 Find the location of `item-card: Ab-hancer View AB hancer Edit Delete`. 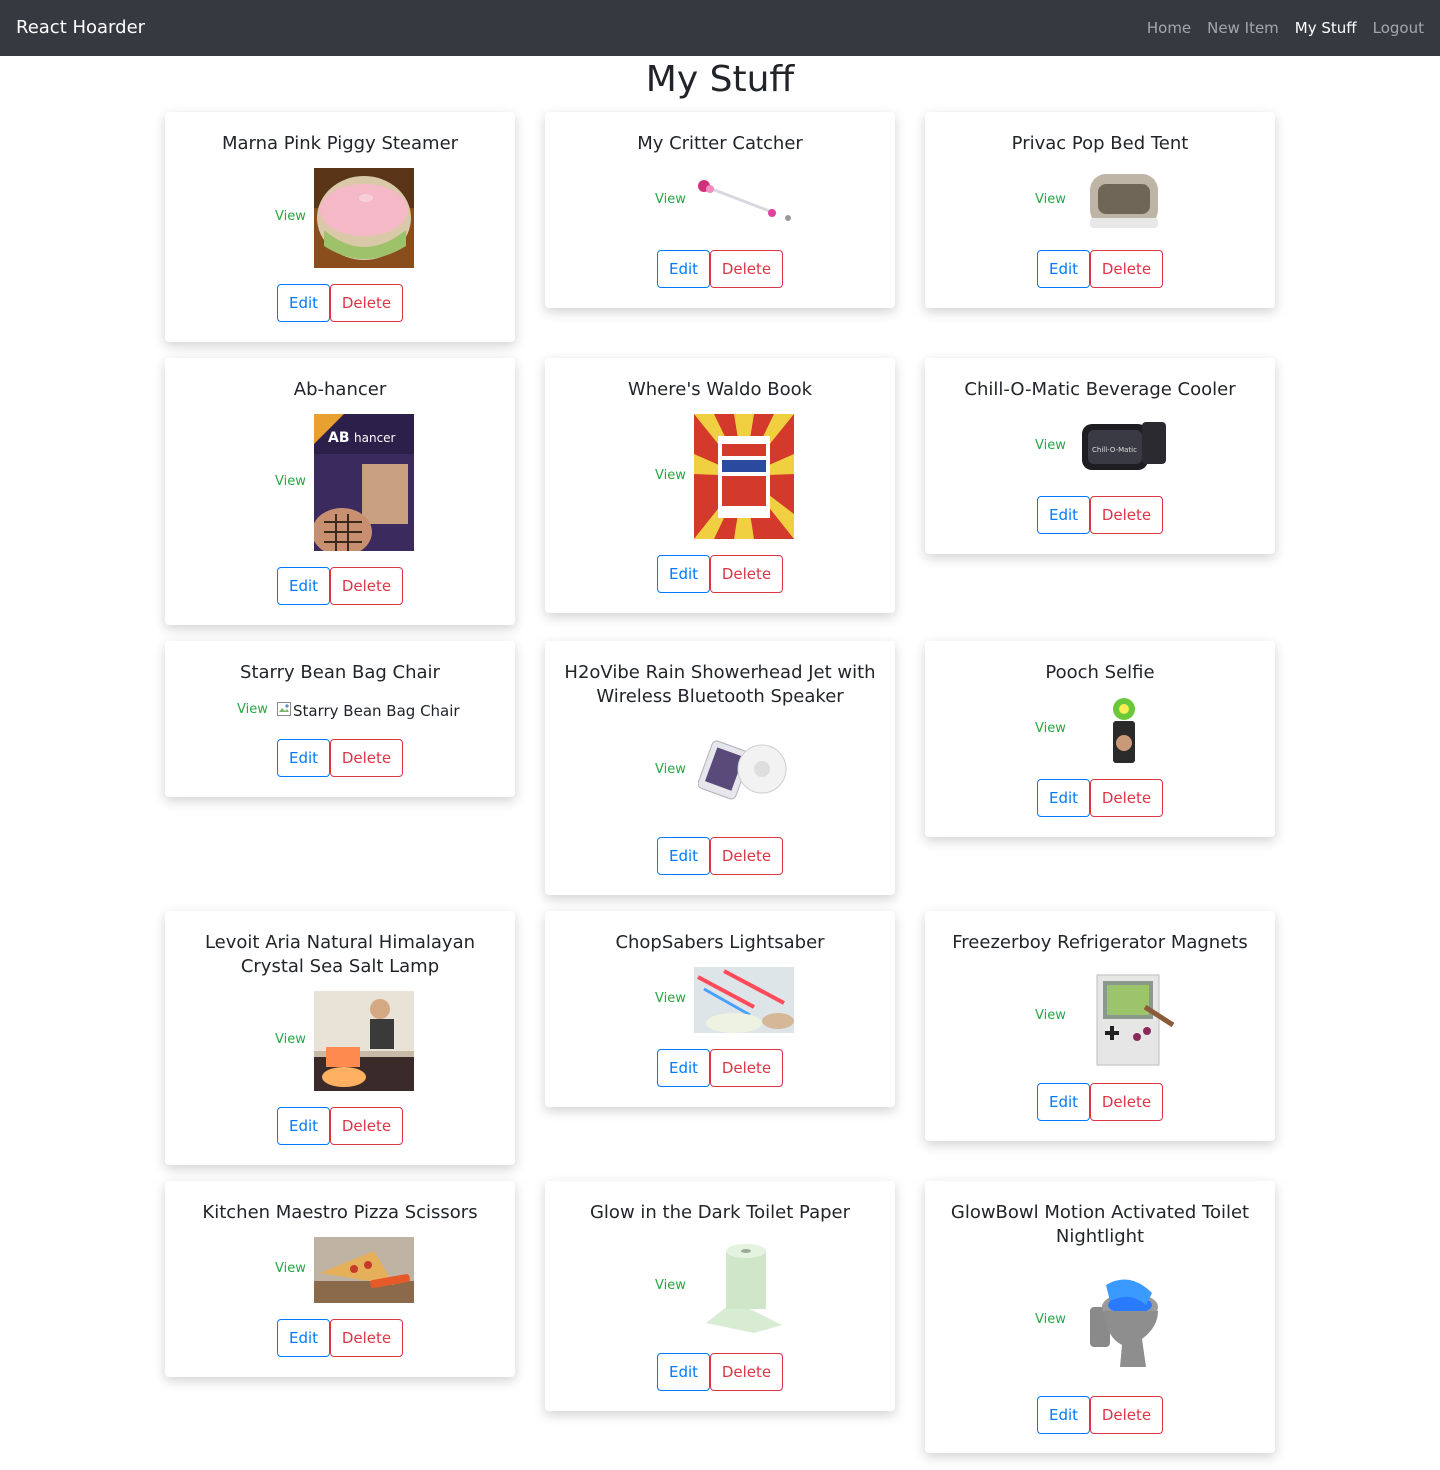

item-card: Ab-hancer View AB hancer Edit Delete is located at coordinates (340, 491).